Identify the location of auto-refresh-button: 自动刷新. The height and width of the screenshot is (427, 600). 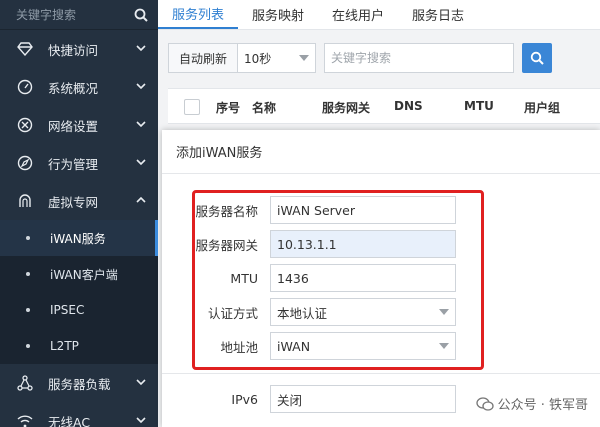
(203, 58).